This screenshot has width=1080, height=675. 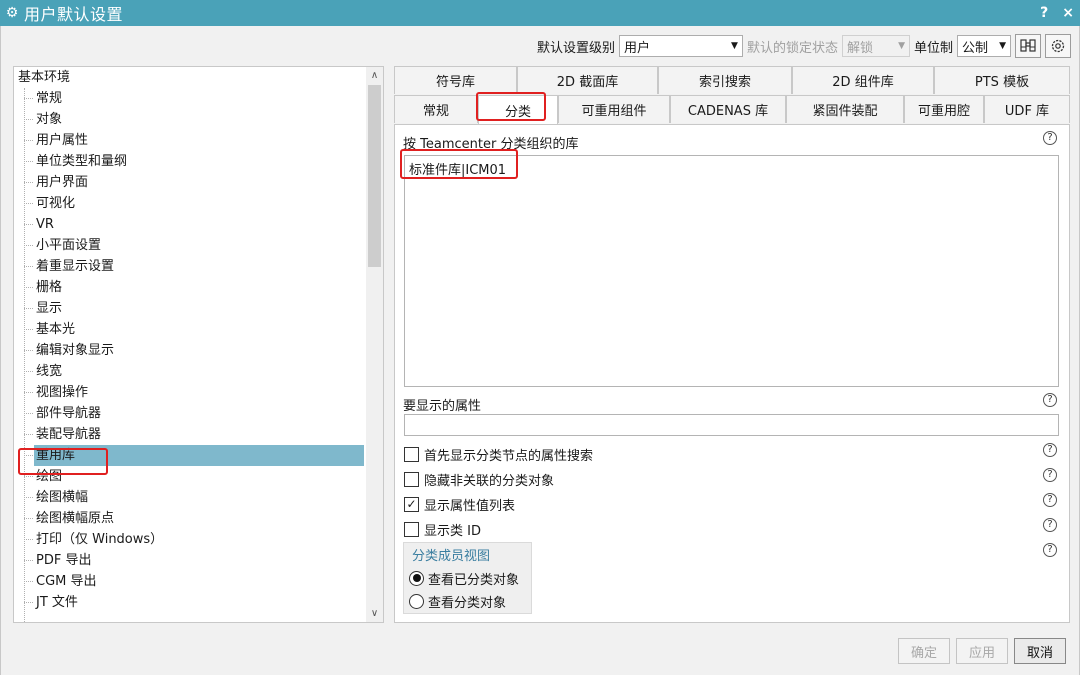 What do you see at coordinates (731, 425) in the screenshot?
I see `attributes-input` at bounding box center [731, 425].